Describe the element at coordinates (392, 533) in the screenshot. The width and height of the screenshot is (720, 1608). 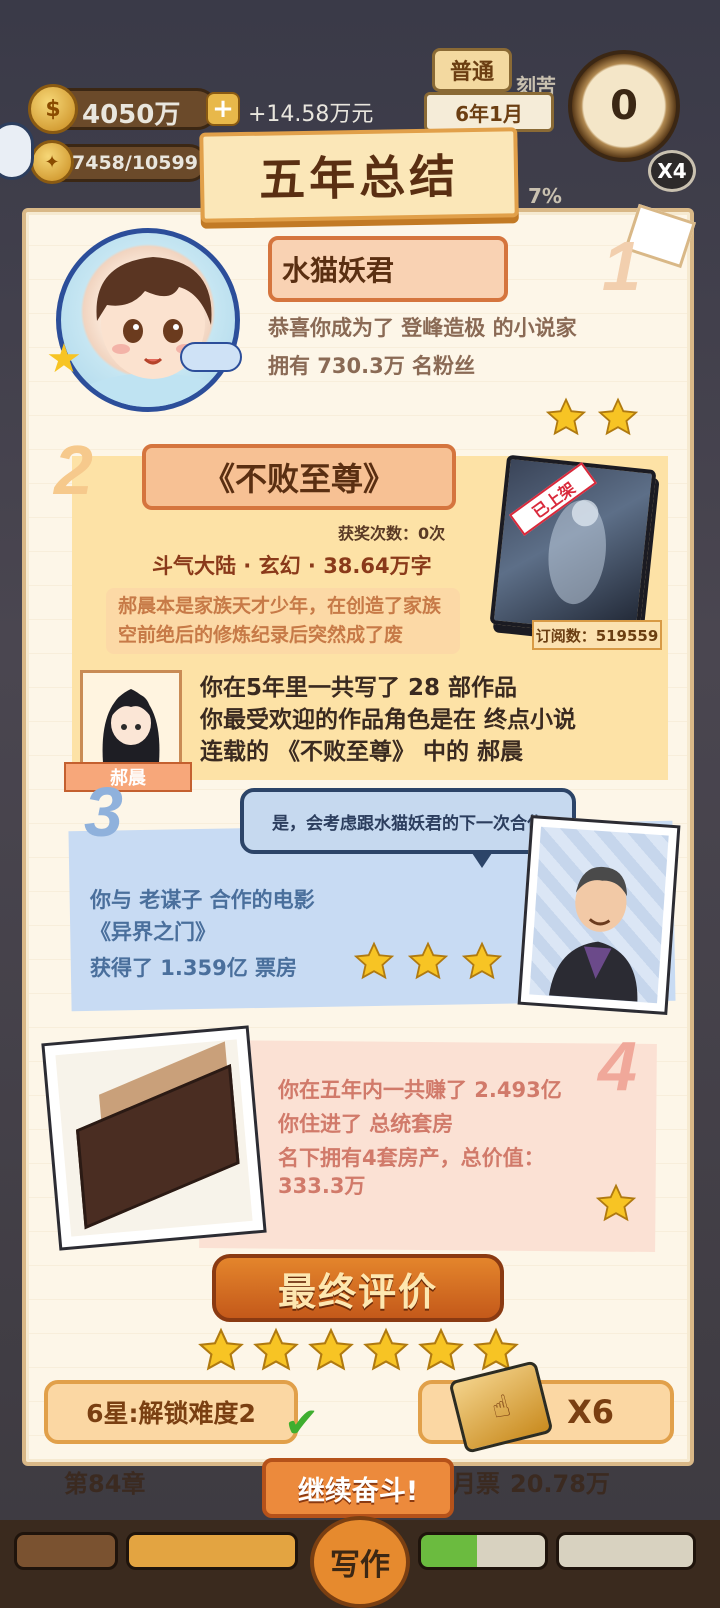
I see `award-count: 获奖次数：0次` at that location.